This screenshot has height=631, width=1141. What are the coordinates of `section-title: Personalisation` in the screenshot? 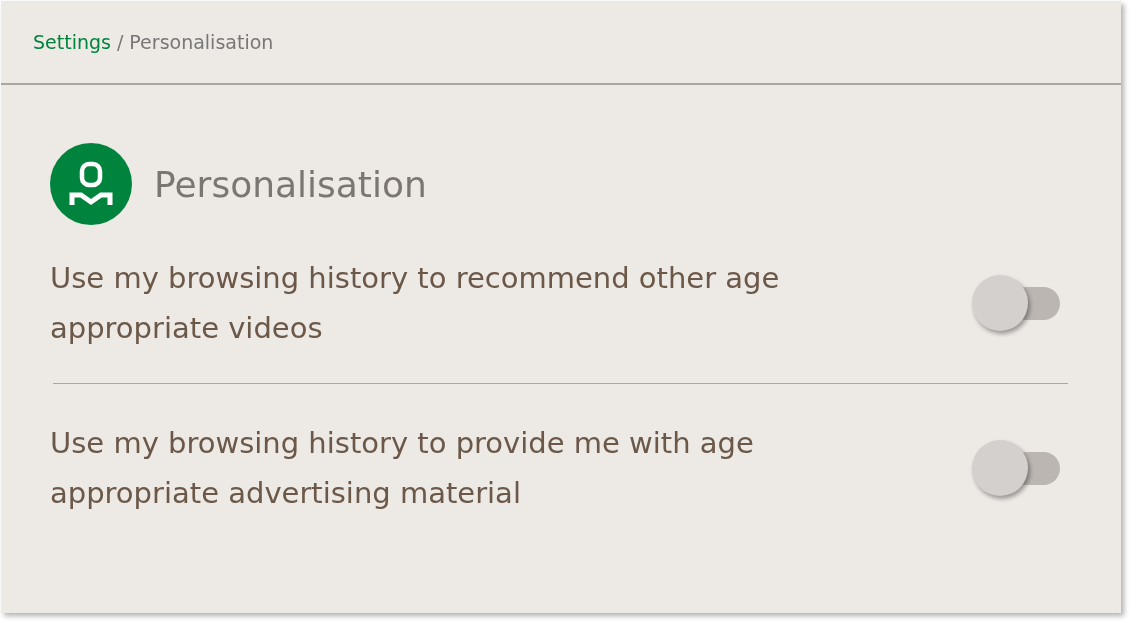 It's located at (290, 184).